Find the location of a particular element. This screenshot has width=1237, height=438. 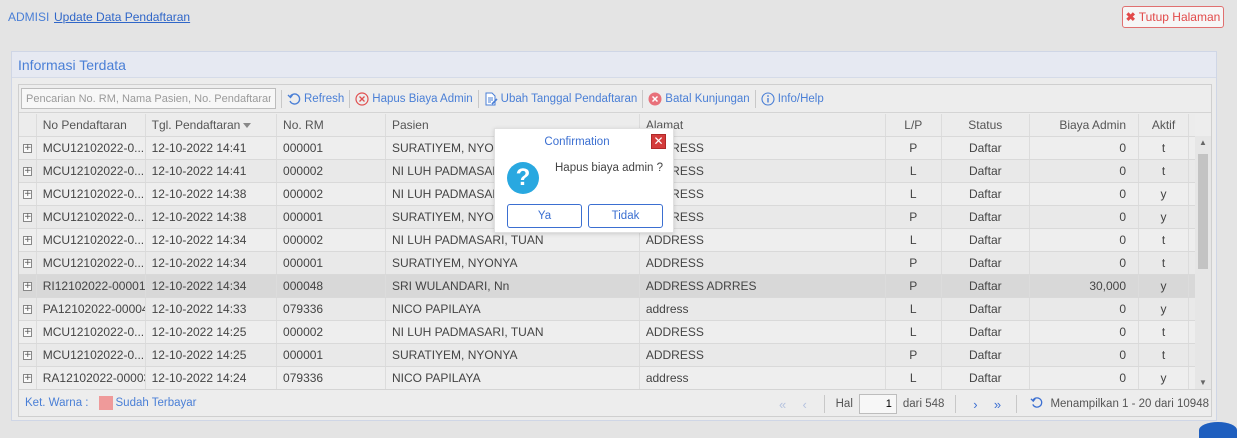

refresh-button: Refresh is located at coordinates (315, 99).